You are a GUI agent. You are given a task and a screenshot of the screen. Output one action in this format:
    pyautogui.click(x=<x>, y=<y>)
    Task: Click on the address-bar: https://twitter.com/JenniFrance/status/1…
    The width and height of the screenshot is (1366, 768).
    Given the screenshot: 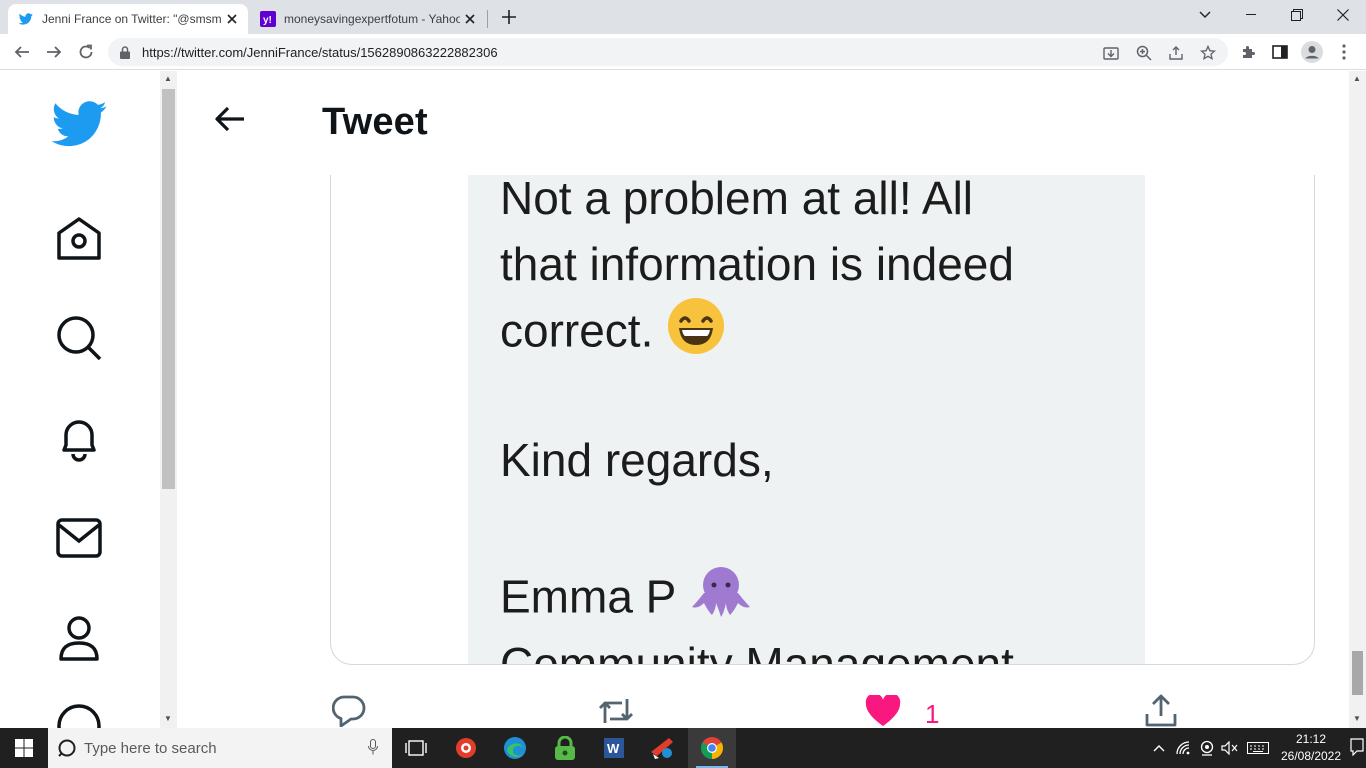 What is the action you would take?
    pyautogui.click(x=668, y=52)
    